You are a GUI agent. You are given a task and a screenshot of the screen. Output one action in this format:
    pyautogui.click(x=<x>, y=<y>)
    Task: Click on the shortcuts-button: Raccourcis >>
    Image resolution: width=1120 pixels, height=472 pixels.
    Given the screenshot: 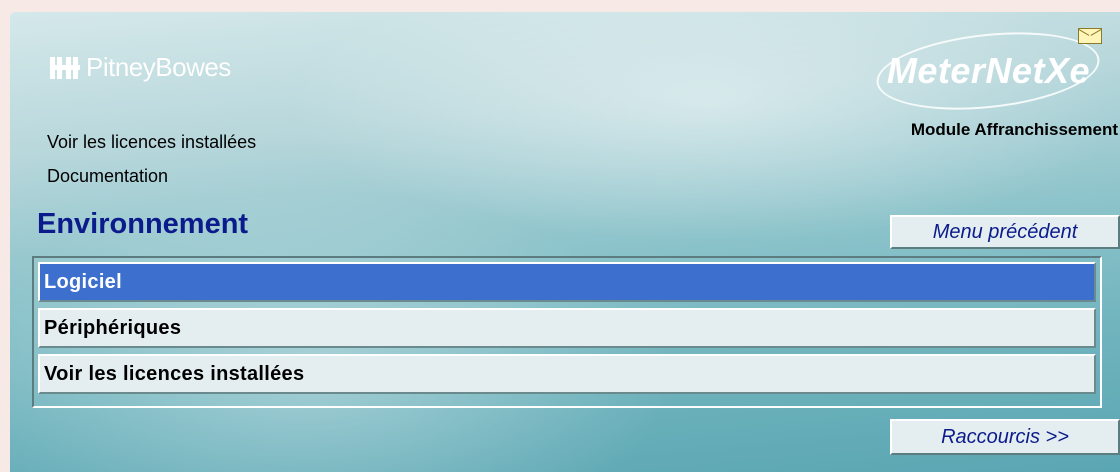 What is the action you would take?
    pyautogui.click(x=1005, y=437)
    